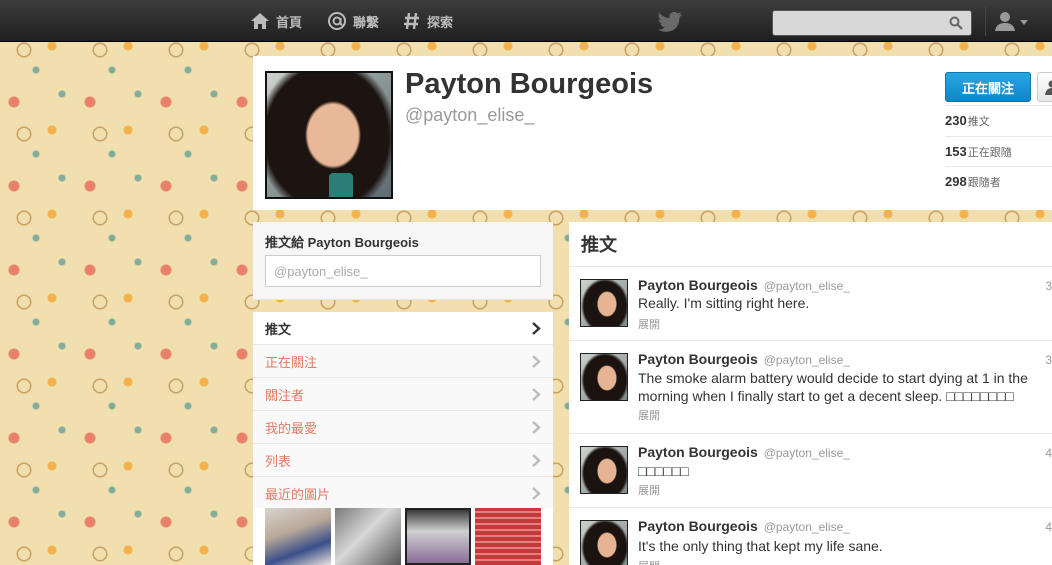  Describe the element at coordinates (298, 494) in the screenshot. I see `side-nav-label: 最近的圖片` at that location.